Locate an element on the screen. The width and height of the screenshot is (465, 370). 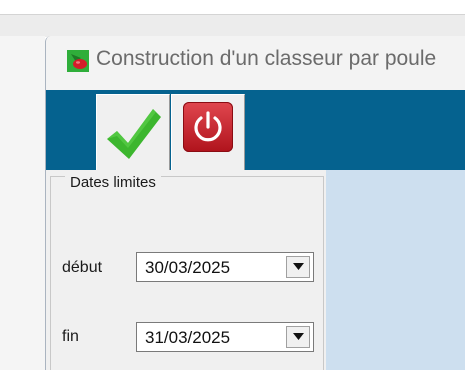
start-date-value: 30/03/2025 is located at coordinates (188, 267).